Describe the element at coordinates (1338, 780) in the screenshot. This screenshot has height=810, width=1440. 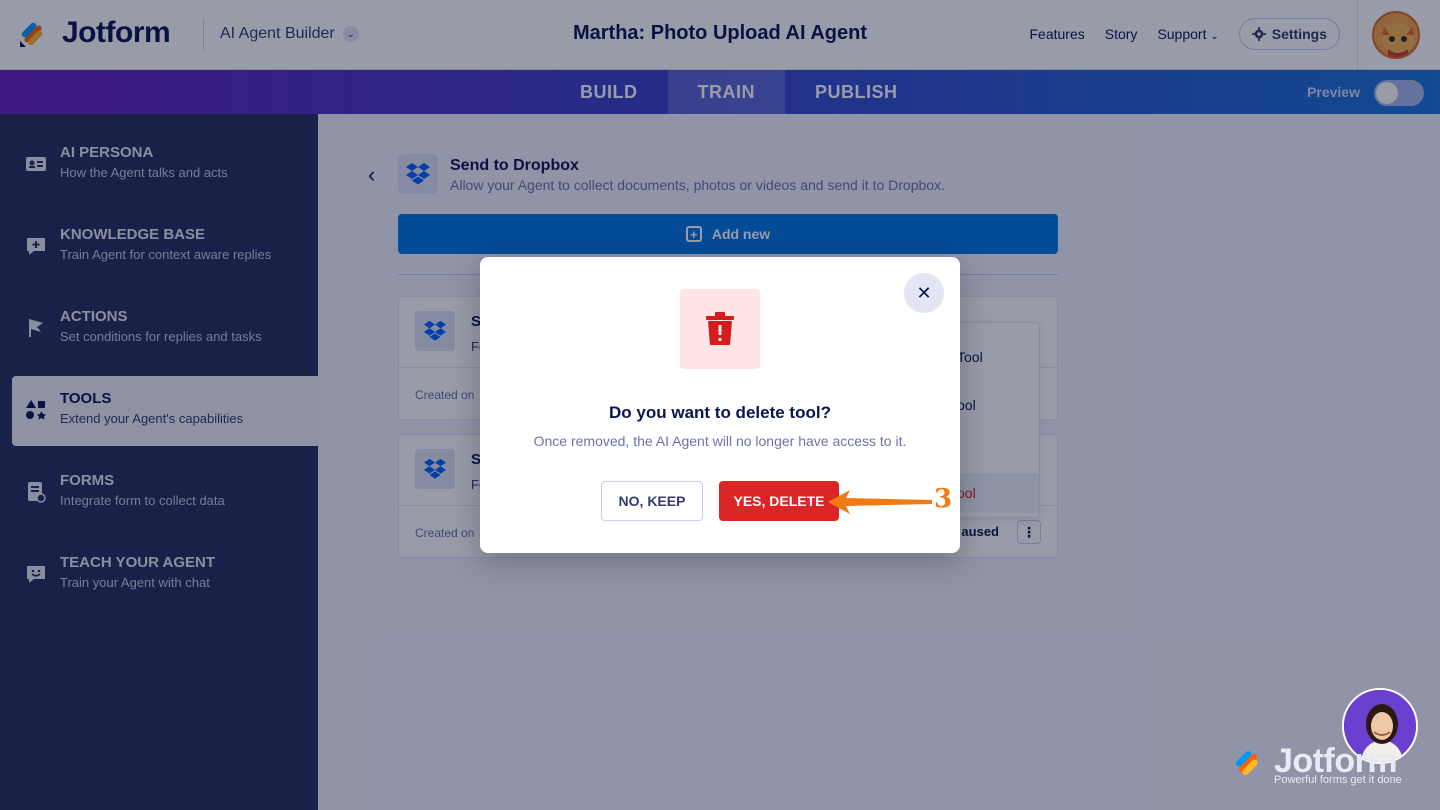
I see `watermark-tagline: Powerful forms get it done` at that location.